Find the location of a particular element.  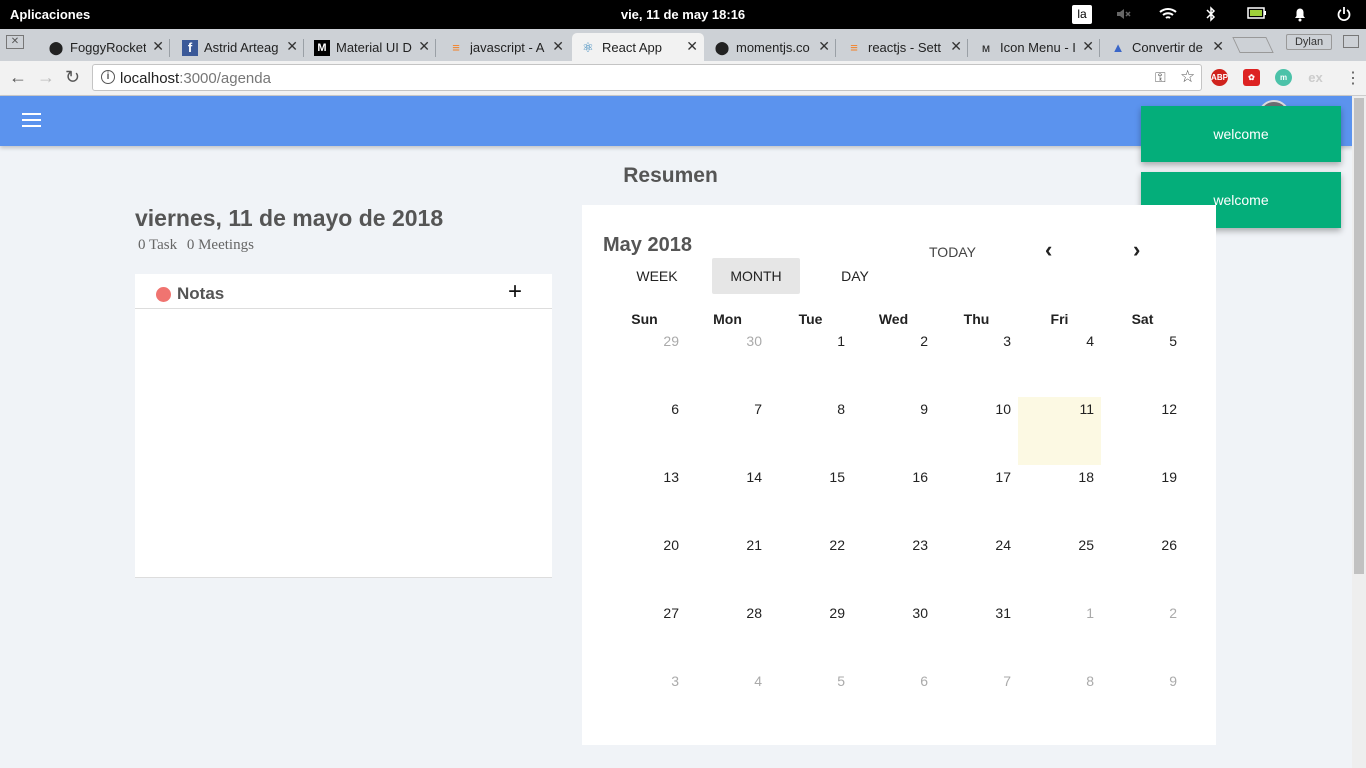

calendar-day-cell: 21 is located at coordinates (727, 567).